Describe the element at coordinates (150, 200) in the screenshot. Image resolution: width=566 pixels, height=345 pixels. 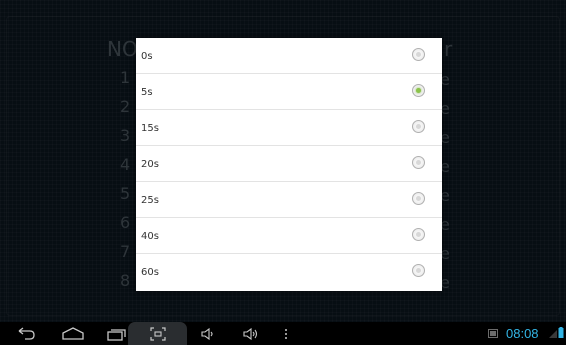
I see `option-label: 25s` at that location.